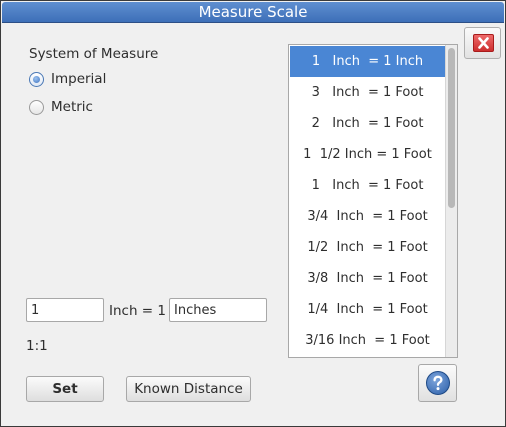 The image size is (506, 427). Describe the element at coordinates (367, 61) in the screenshot. I see `scale-list-item: 1 Inch = 1 Inch` at that location.